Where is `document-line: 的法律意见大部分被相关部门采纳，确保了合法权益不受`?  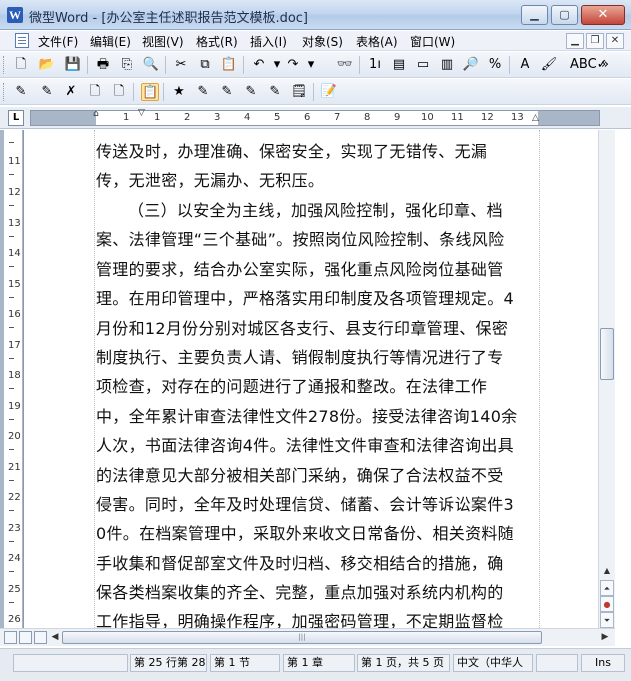
document-line: 的法律意见大部分被相关部门采纳，确保了合法权益不受 is located at coordinates (318, 476).